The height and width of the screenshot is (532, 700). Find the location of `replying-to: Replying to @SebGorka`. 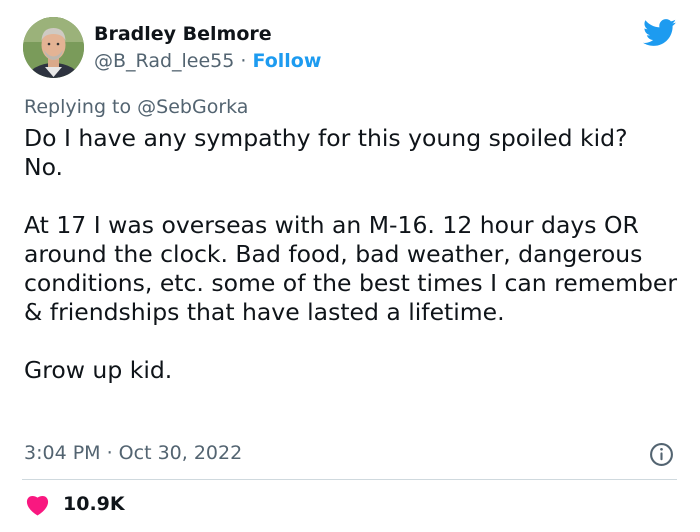

replying-to: Replying to @SebGorka is located at coordinates (136, 107).